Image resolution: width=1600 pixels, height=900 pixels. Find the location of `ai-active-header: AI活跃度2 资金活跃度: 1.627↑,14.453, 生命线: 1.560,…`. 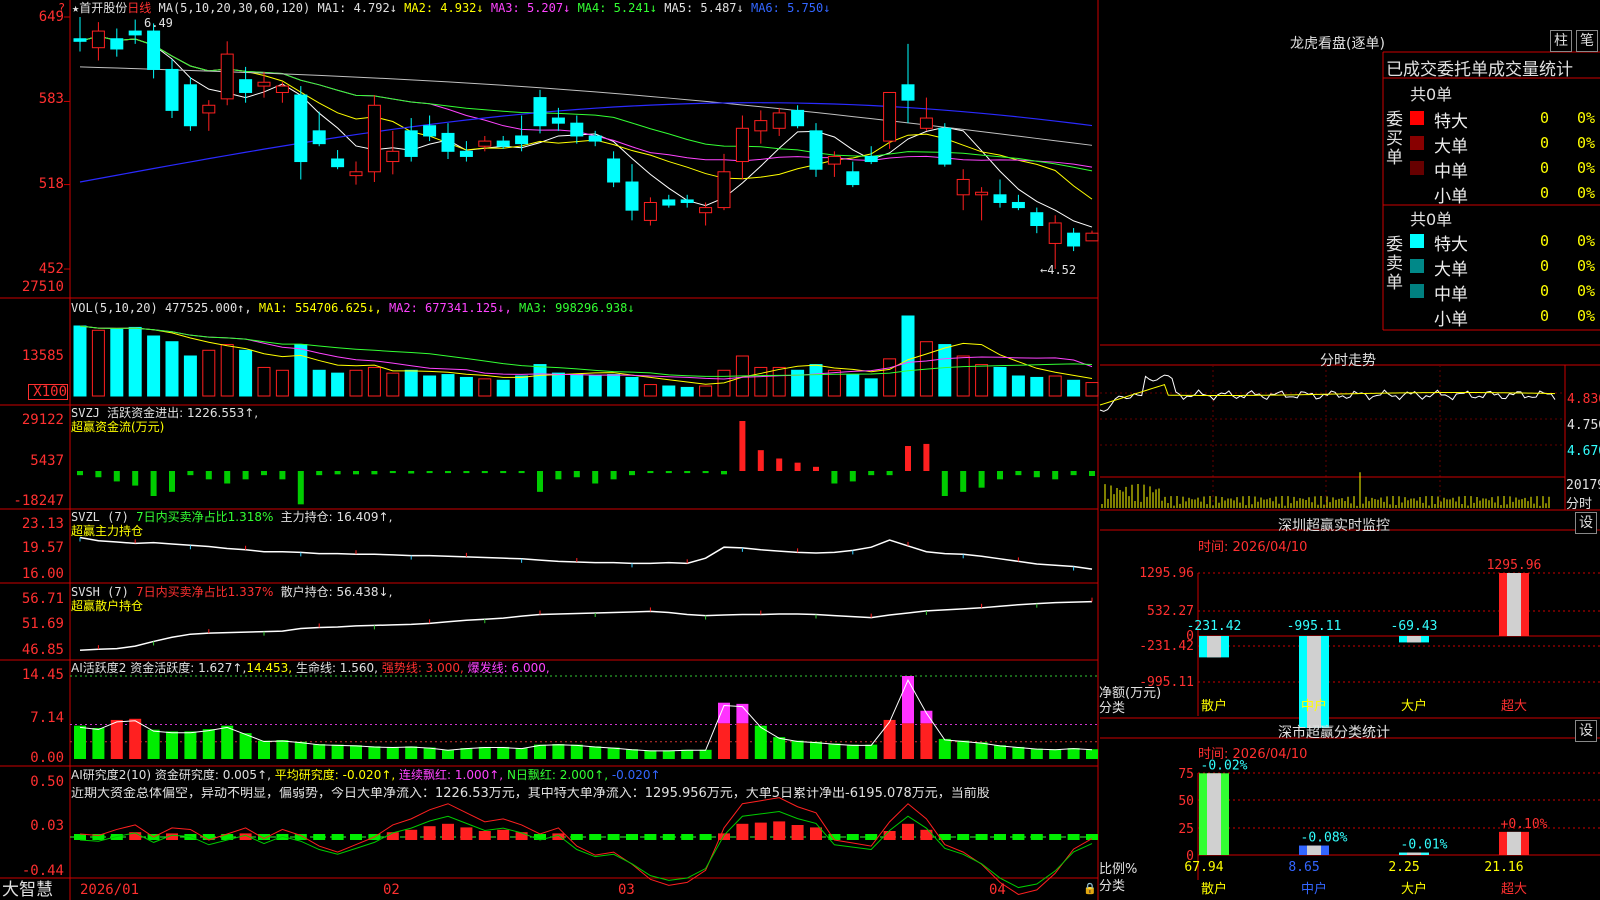

ai-active-header: AI活跃度2 资金活跃度: 1.627↑,14.453, 生命线: 1.560,… is located at coordinates (310, 668).